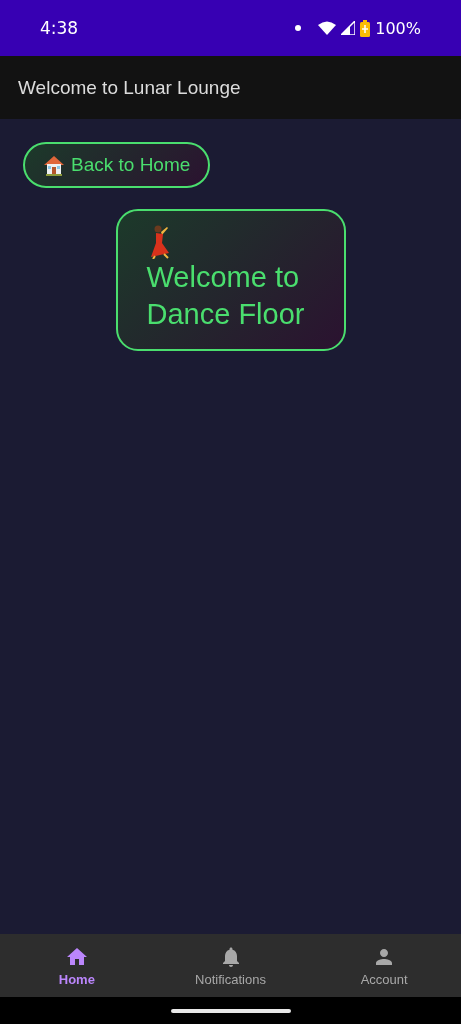  What do you see at coordinates (117, 165) in the screenshot?
I see `back-to-home-button: Back to Home` at bounding box center [117, 165].